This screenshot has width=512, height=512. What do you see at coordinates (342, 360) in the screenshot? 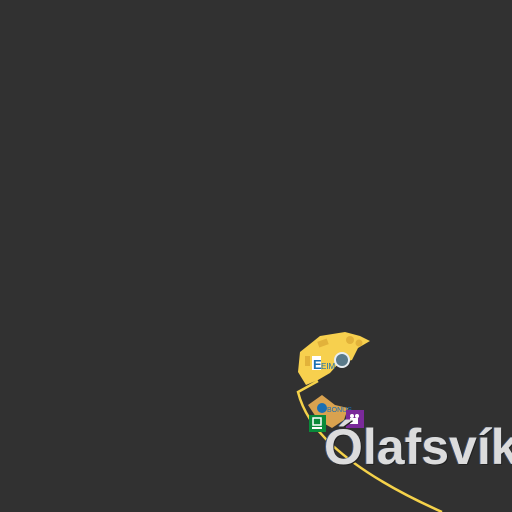
I see `cloud-icon` at bounding box center [342, 360].